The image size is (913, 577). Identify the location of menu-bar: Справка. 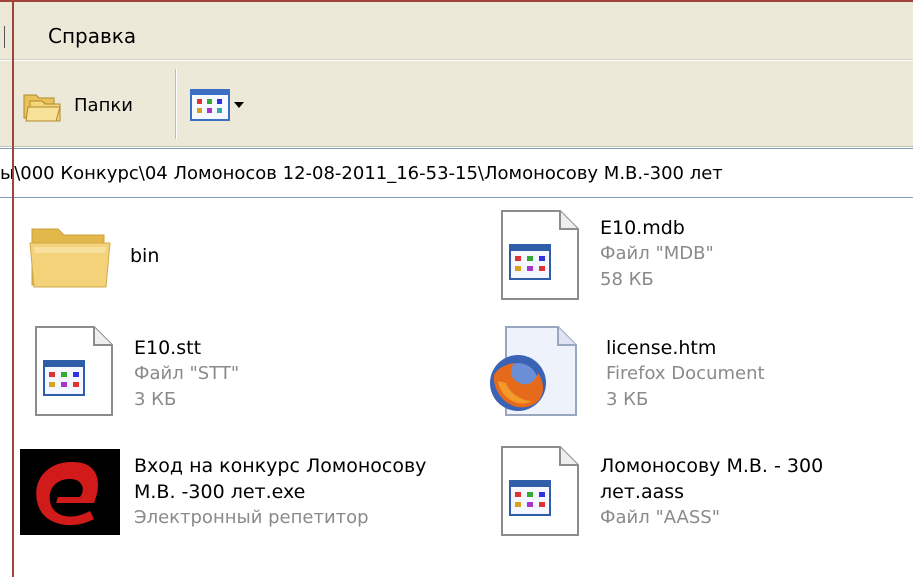
(456, 31).